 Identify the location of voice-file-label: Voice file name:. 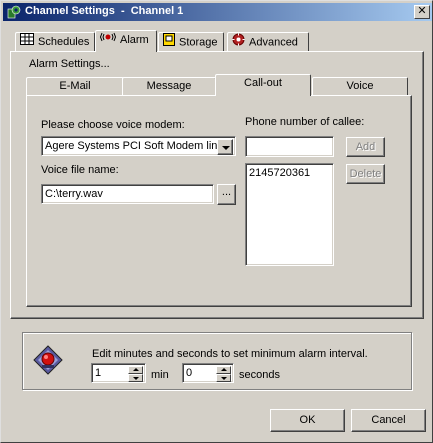
(80, 170).